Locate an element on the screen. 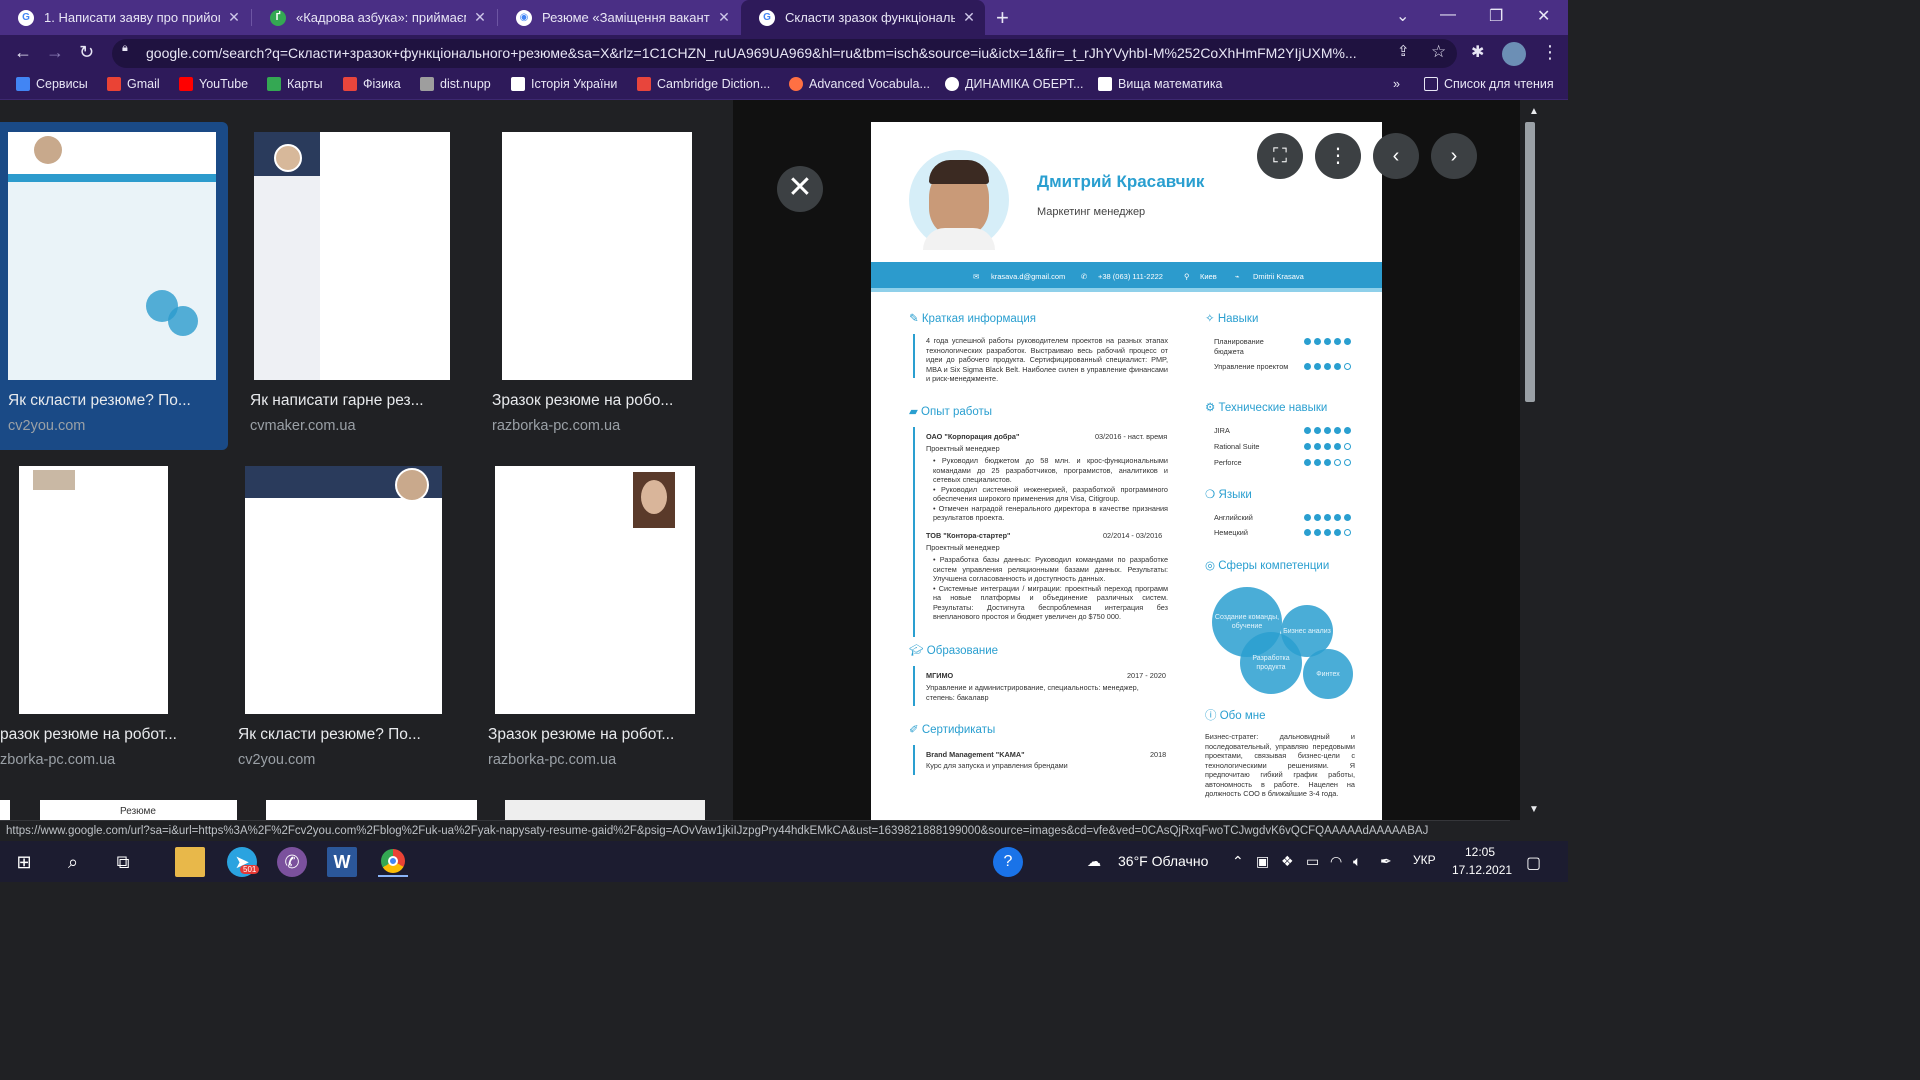  windows-start-icon: ⊞ is located at coordinates (24, 862).